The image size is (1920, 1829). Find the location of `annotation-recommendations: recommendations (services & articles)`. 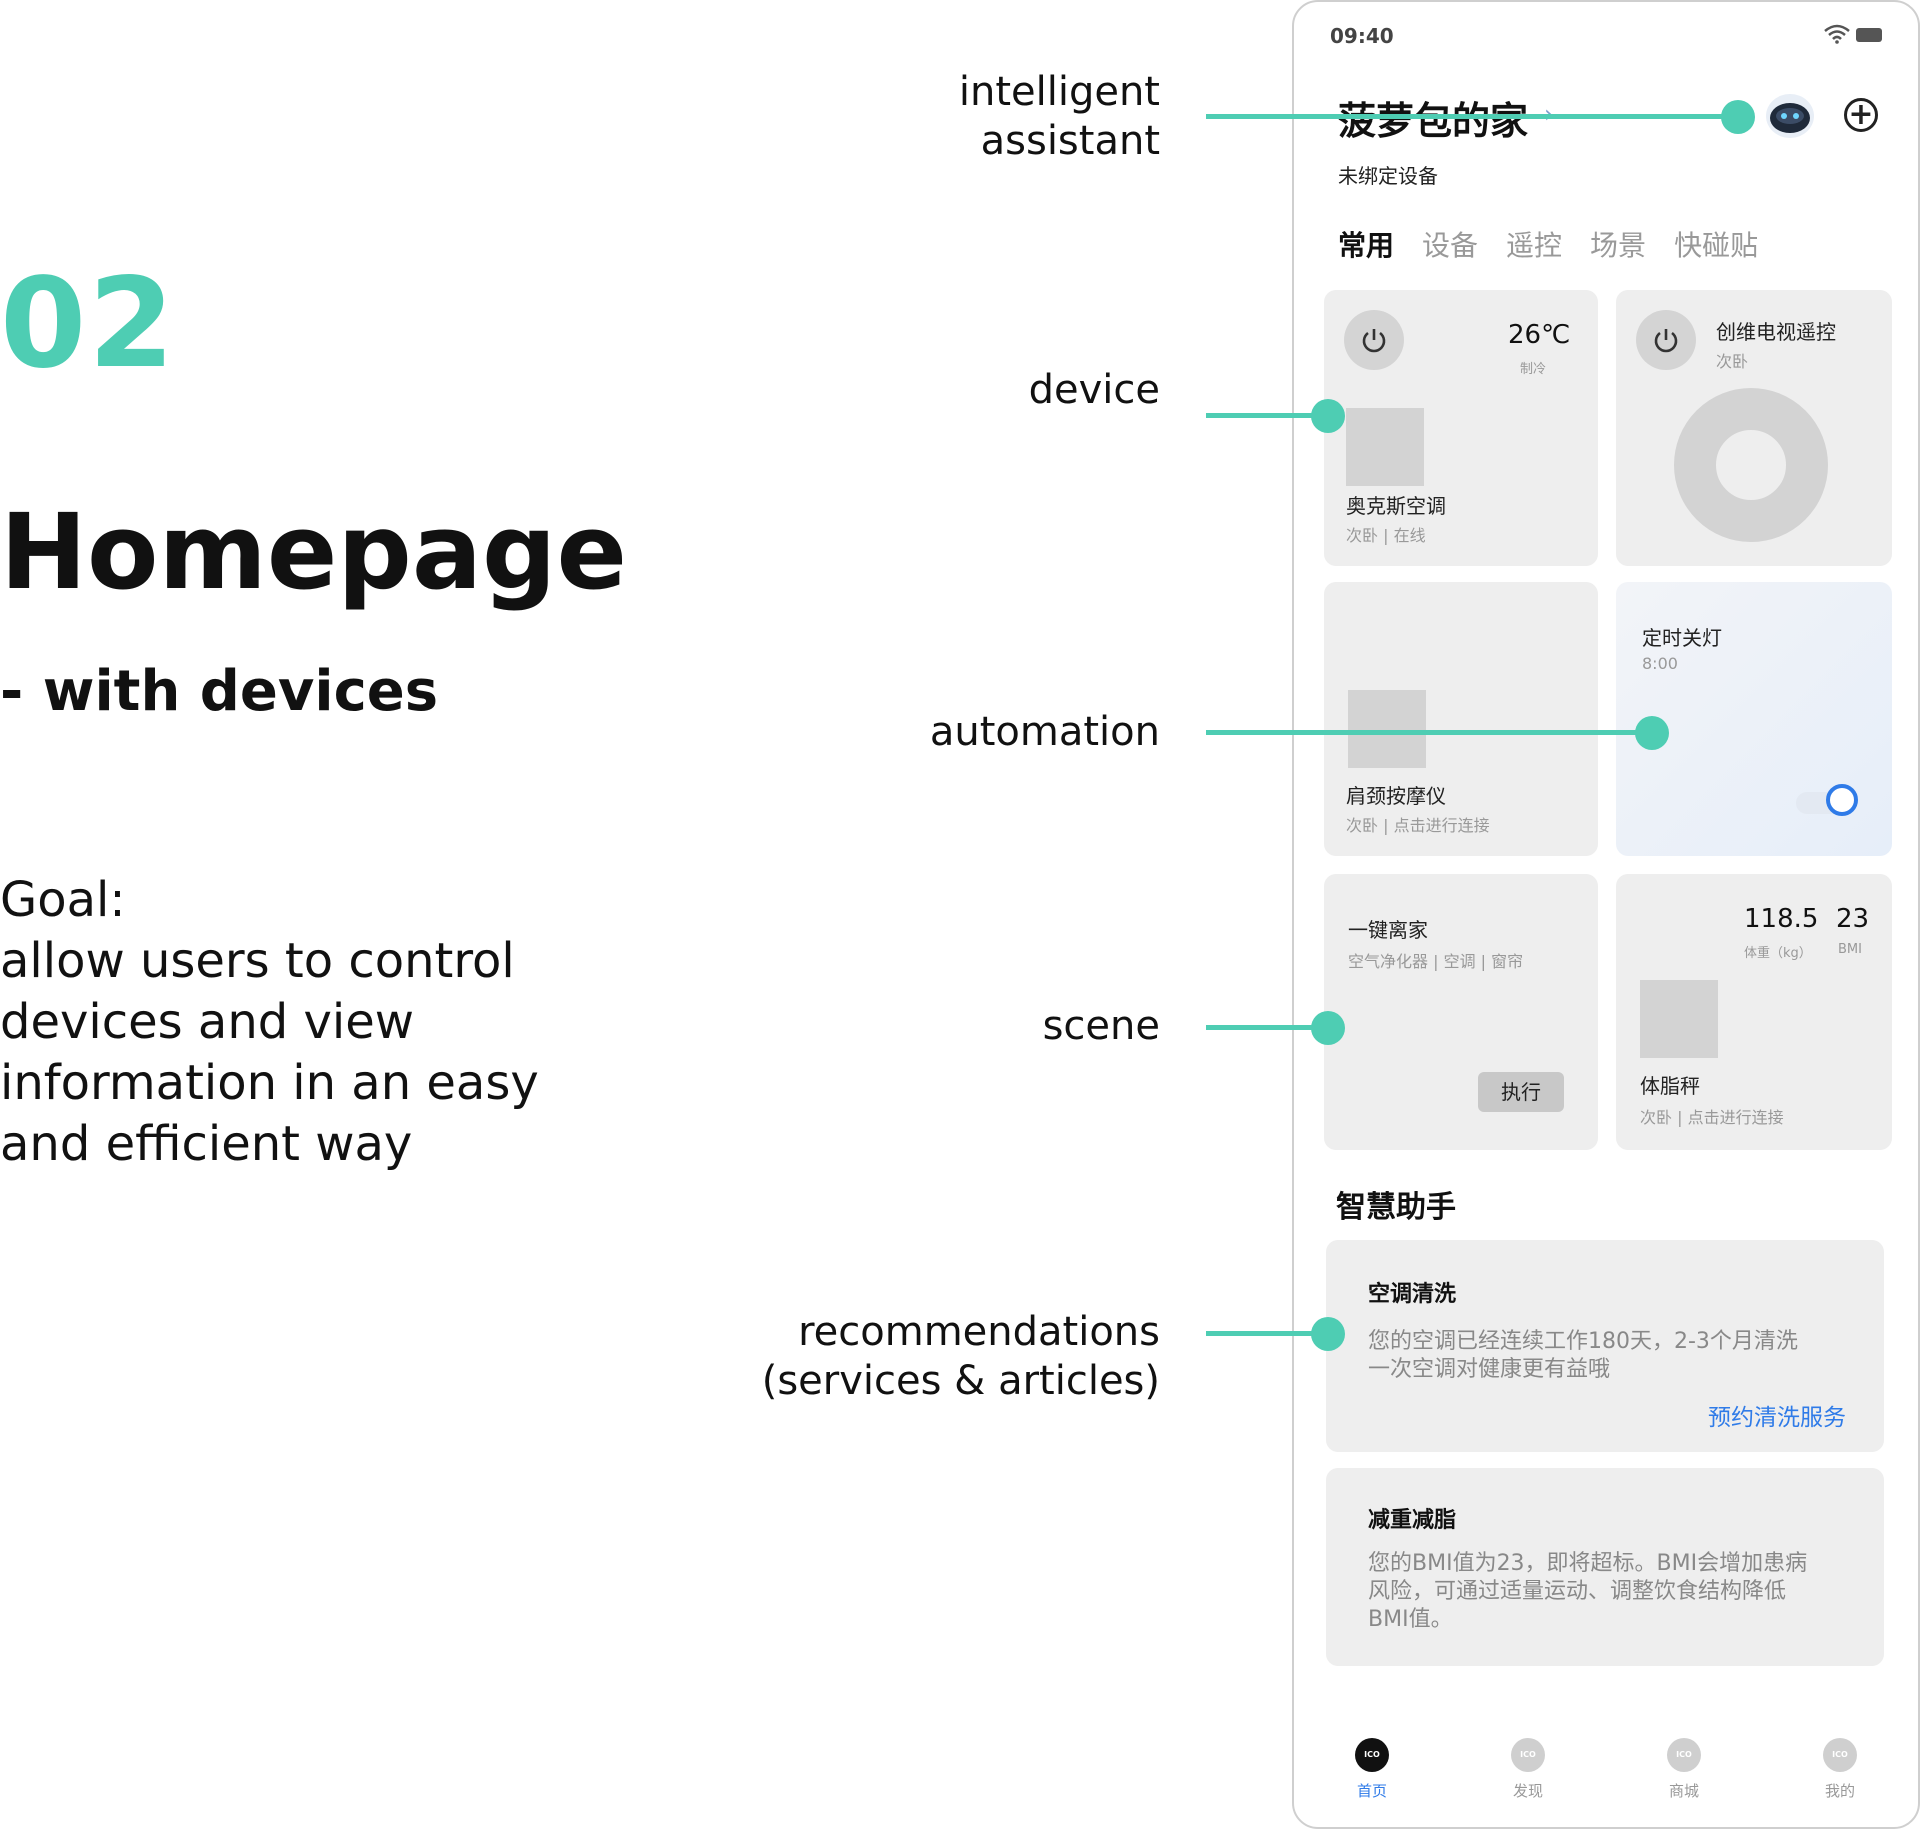

annotation-recommendations: recommendations (services & articles) is located at coordinates (961, 1357).